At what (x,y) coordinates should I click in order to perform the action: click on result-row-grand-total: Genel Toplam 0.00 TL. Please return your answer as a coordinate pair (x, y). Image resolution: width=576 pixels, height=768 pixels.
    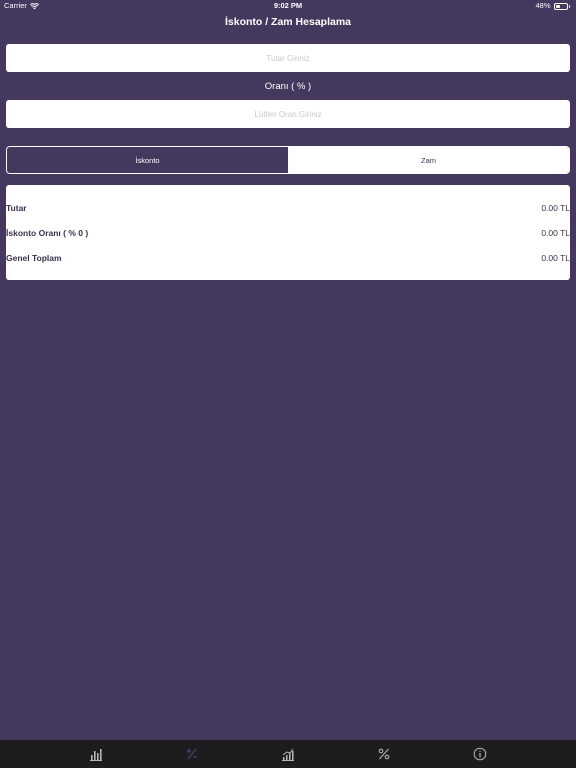
    Looking at the image, I should click on (288, 258).